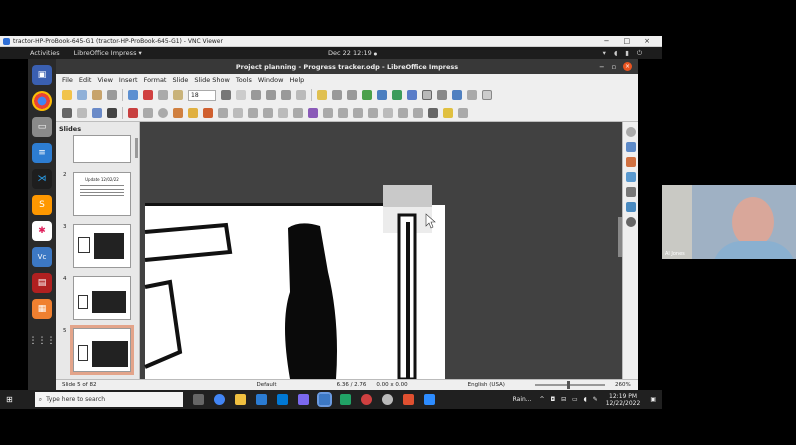 The height and width of the screenshot is (445, 796). What do you see at coordinates (271, 95) in the screenshot?
I see `align-right-icon` at bounding box center [271, 95].